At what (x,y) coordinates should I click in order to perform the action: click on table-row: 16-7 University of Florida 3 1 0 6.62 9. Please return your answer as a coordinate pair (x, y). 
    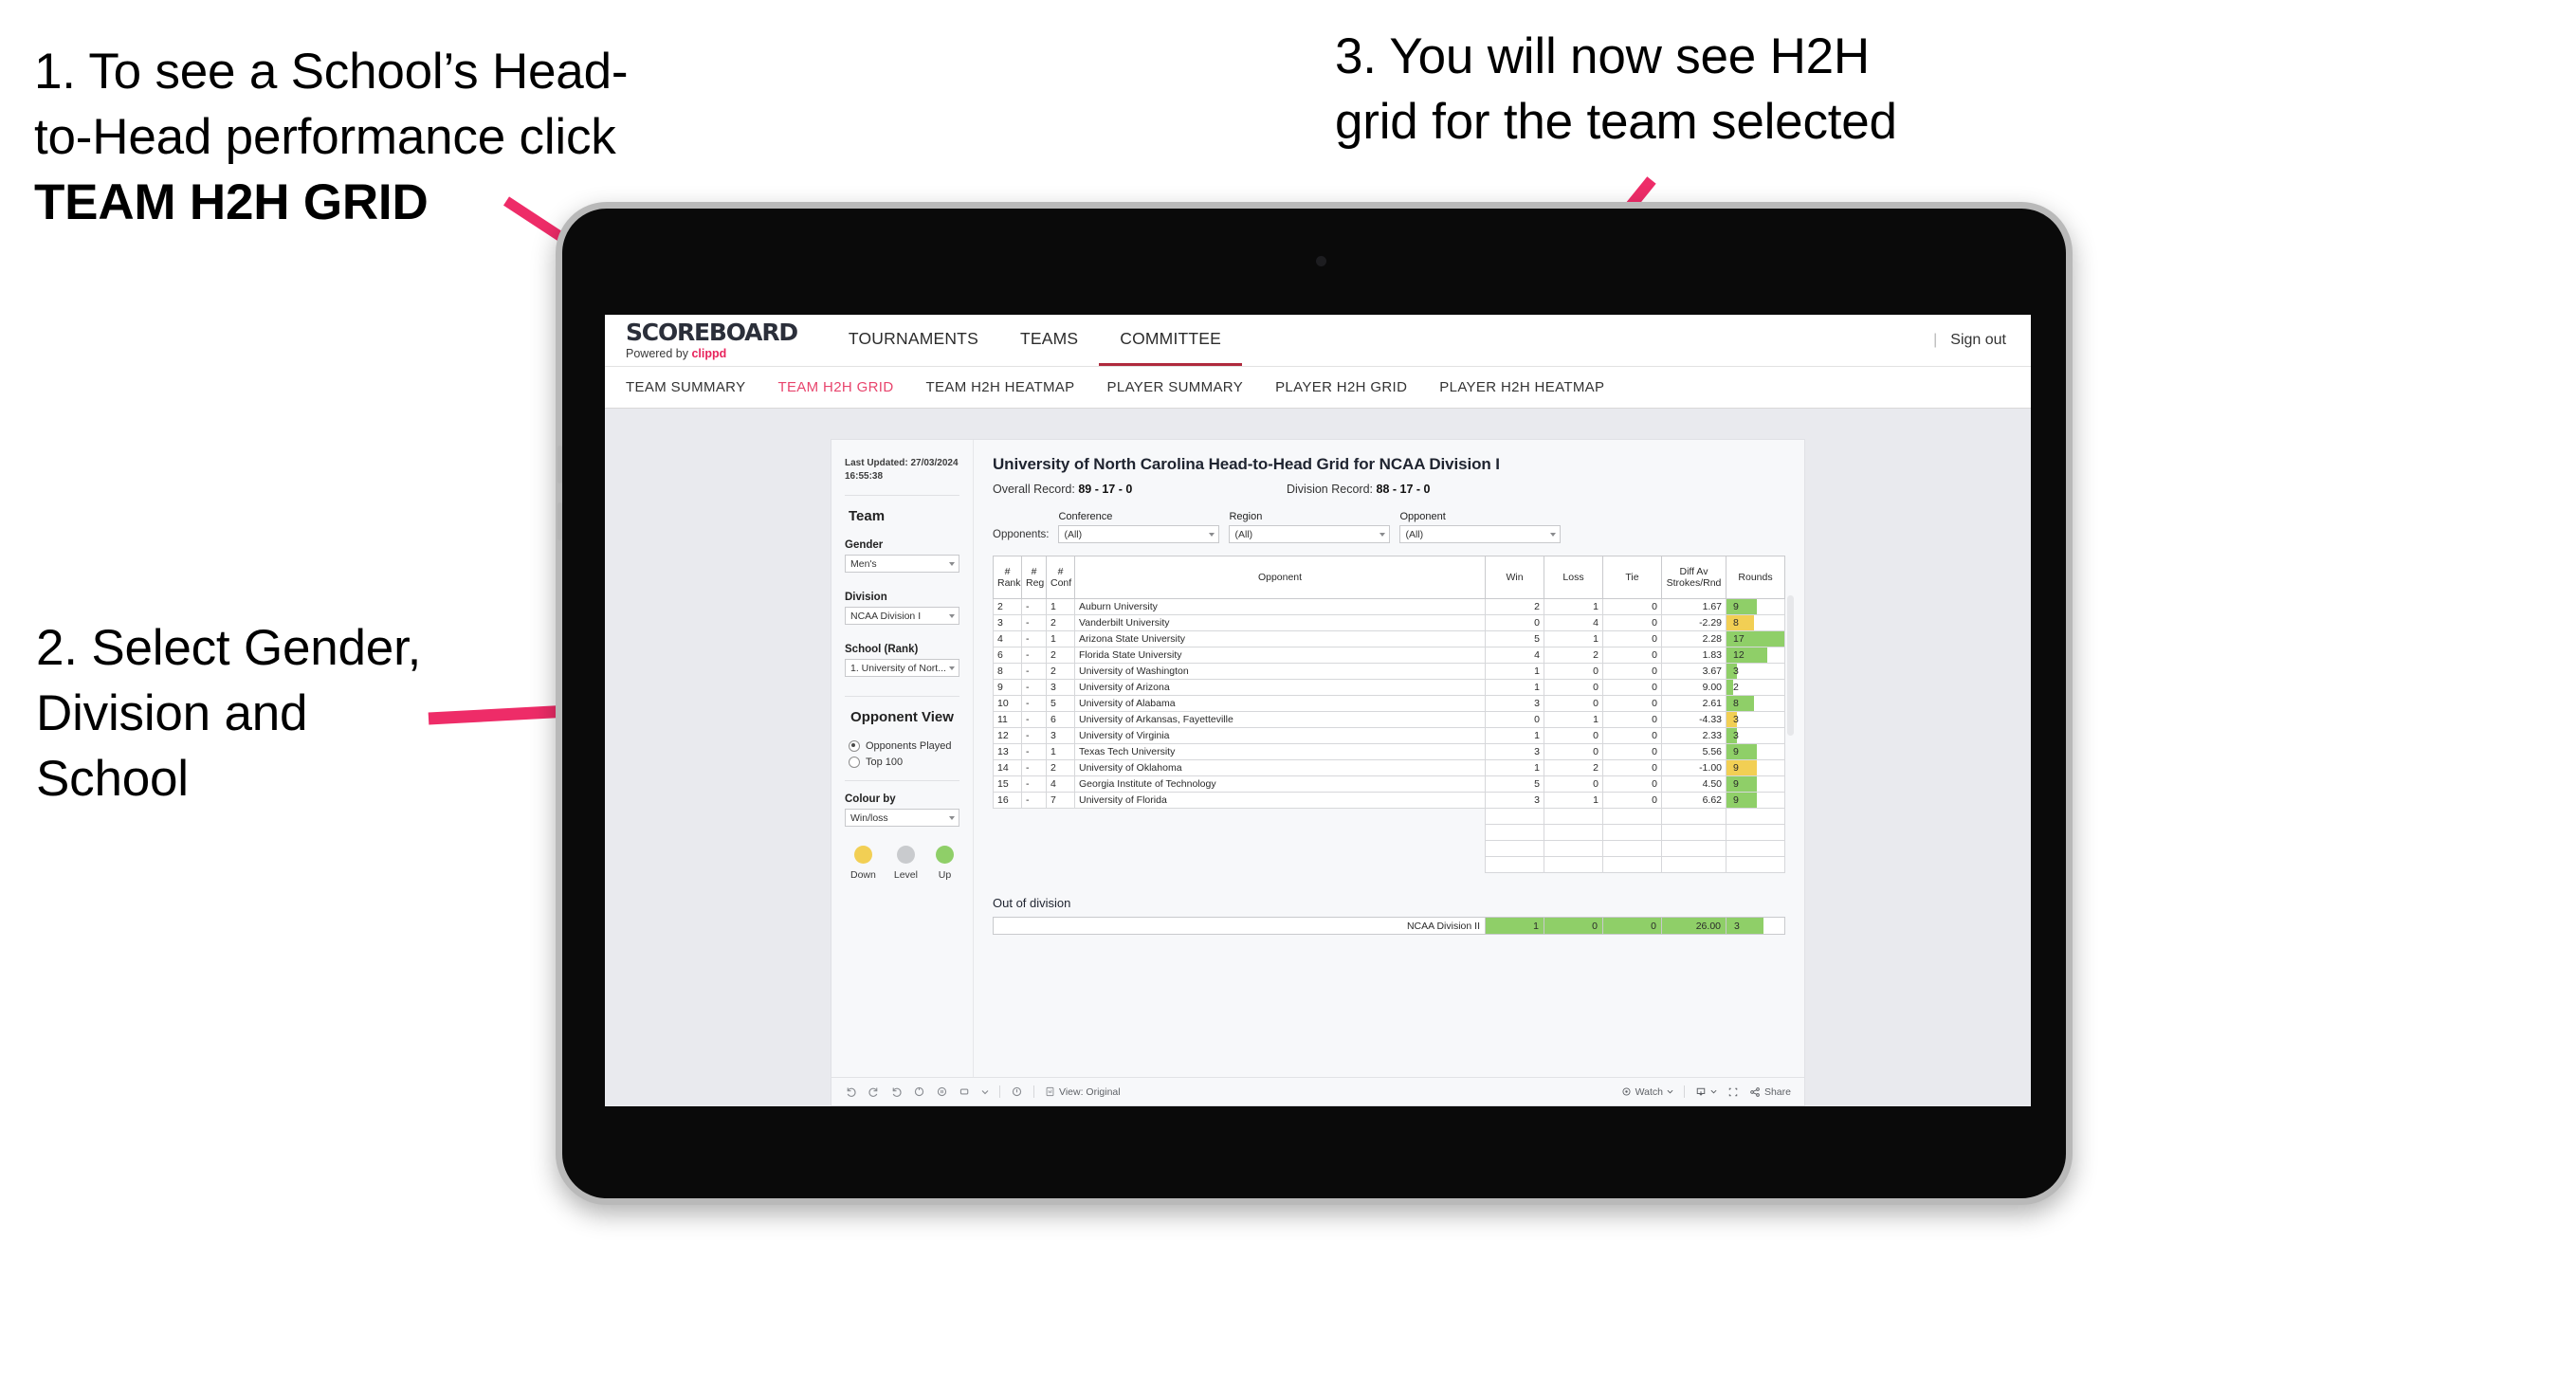
    Looking at the image, I should click on (1389, 801).